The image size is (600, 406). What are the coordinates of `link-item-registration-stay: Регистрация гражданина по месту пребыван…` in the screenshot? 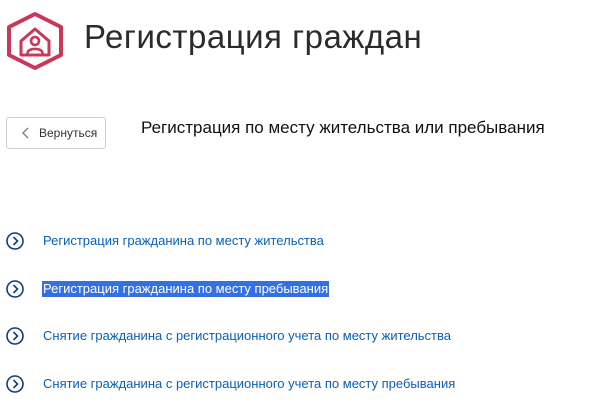 It's located at (168, 289).